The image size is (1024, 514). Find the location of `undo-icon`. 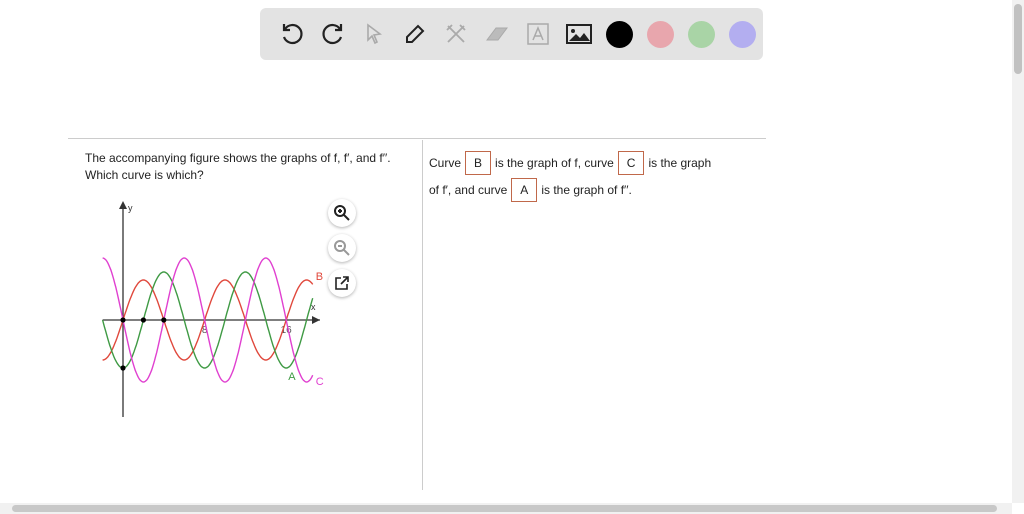

undo-icon is located at coordinates (292, 34).